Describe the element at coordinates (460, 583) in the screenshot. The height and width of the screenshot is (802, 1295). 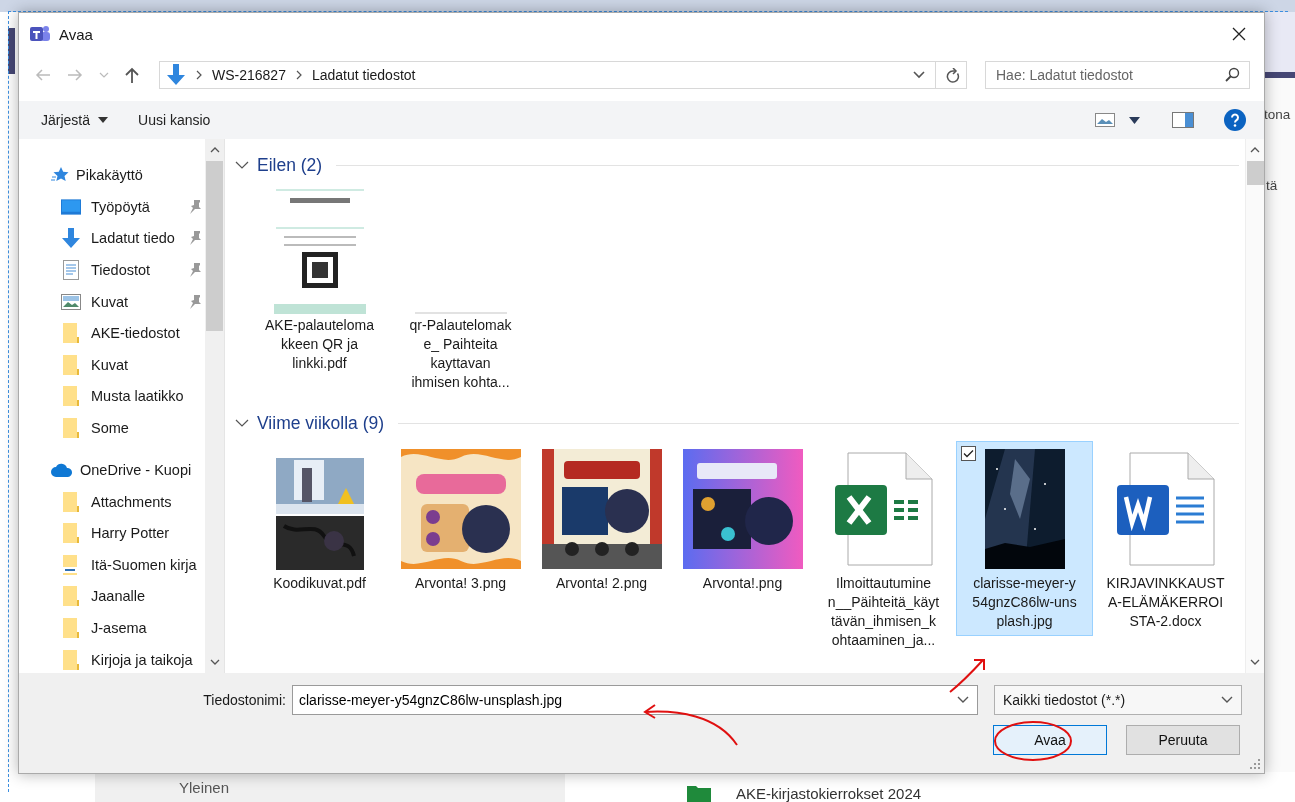
I see `file-name: Arvonta! 3.png` at that location.